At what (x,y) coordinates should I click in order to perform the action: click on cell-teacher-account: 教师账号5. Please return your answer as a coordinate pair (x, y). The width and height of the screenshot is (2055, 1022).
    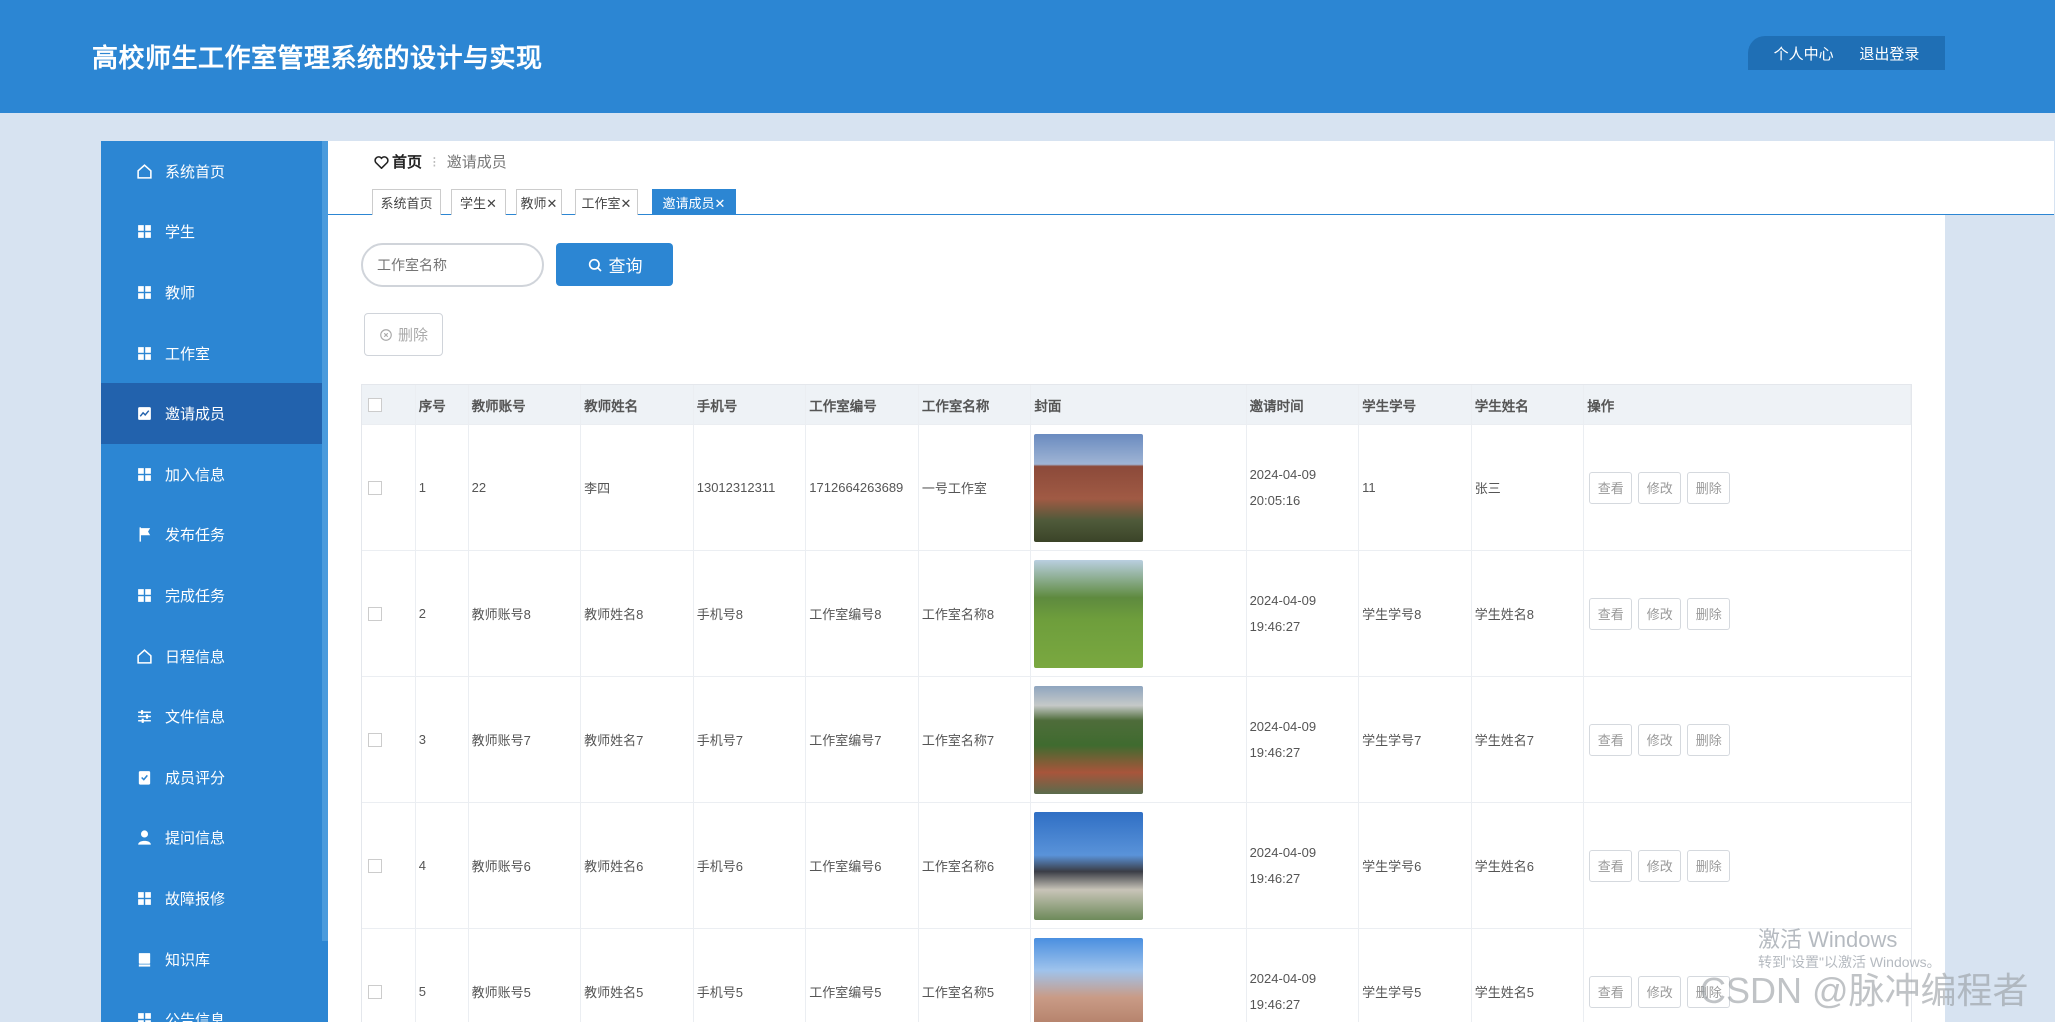
    Looking at the image, I should click on (525, 975).